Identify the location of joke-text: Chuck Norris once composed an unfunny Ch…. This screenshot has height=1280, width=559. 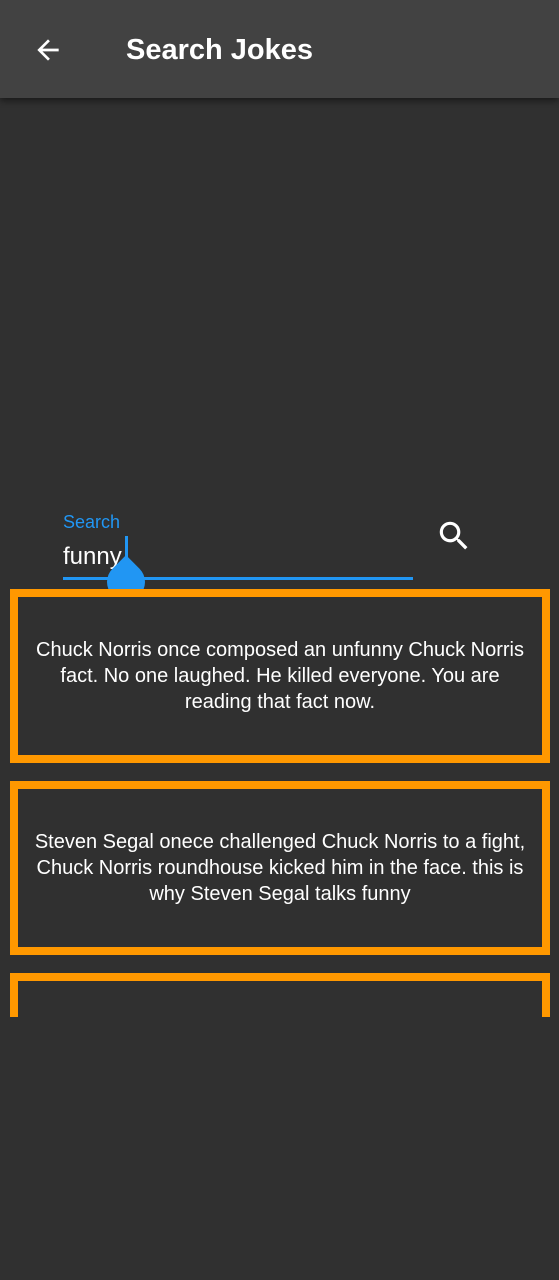
(280, 676).